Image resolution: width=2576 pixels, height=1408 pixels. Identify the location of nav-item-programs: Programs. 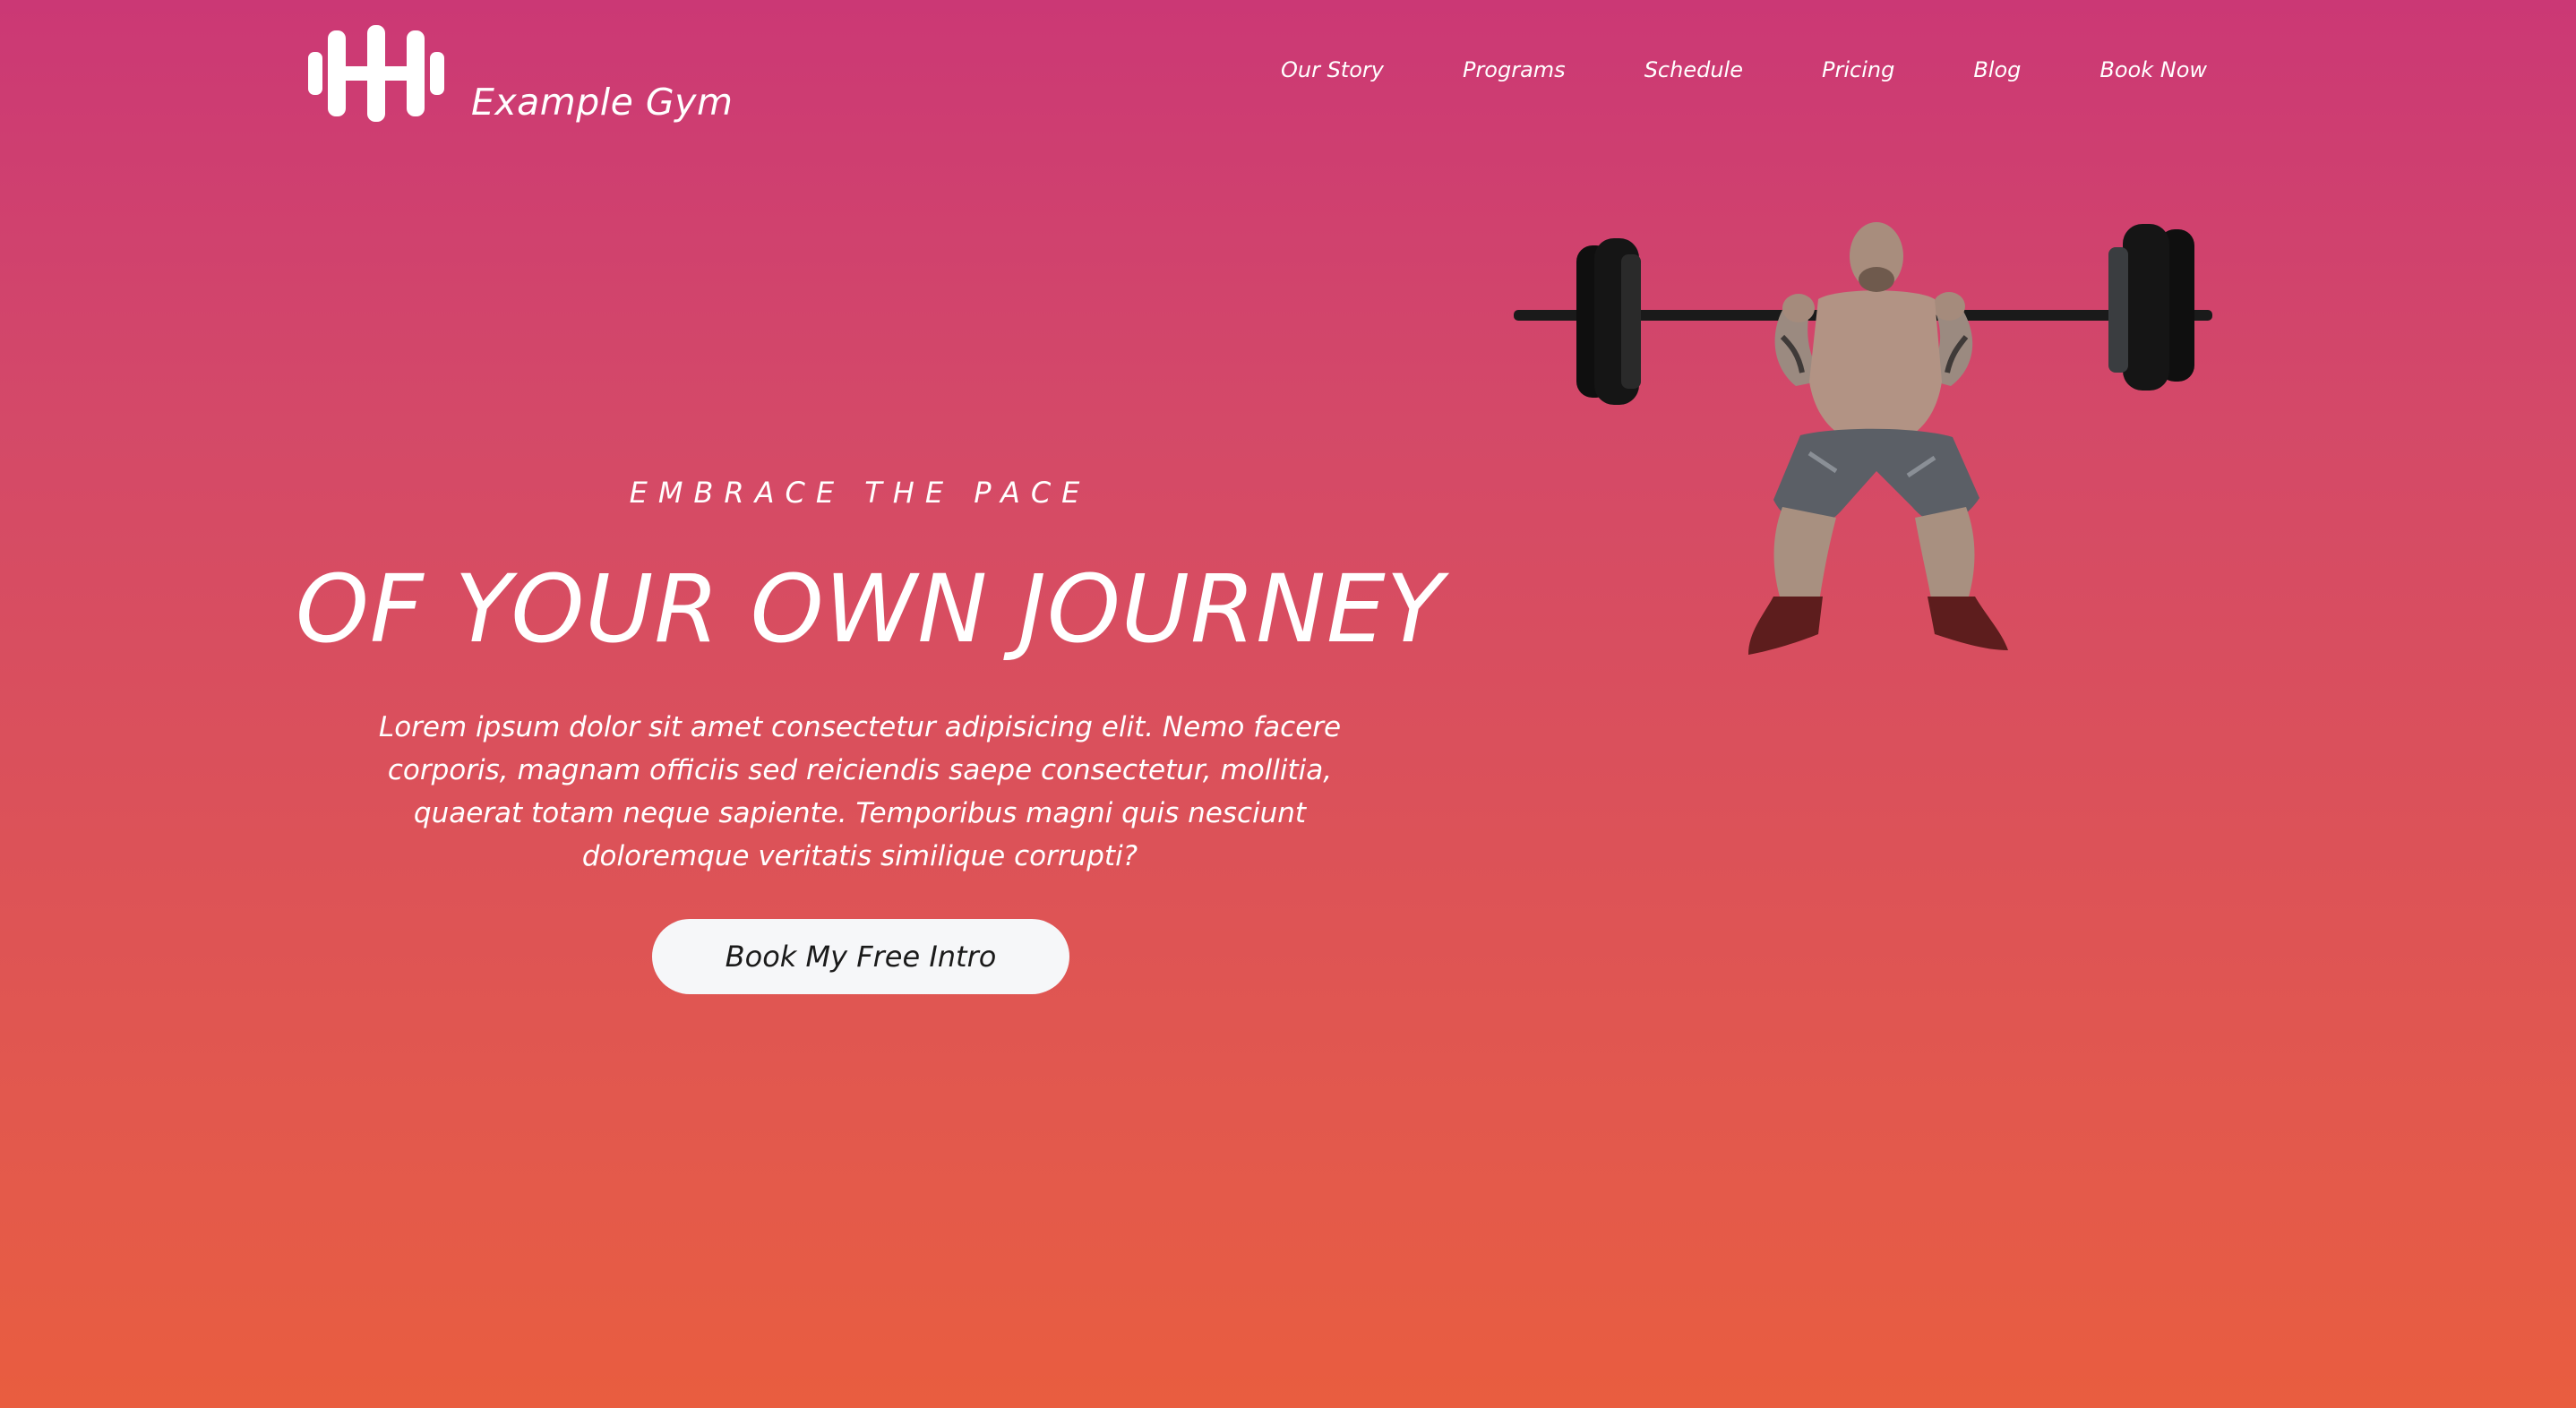
(1514, 69).